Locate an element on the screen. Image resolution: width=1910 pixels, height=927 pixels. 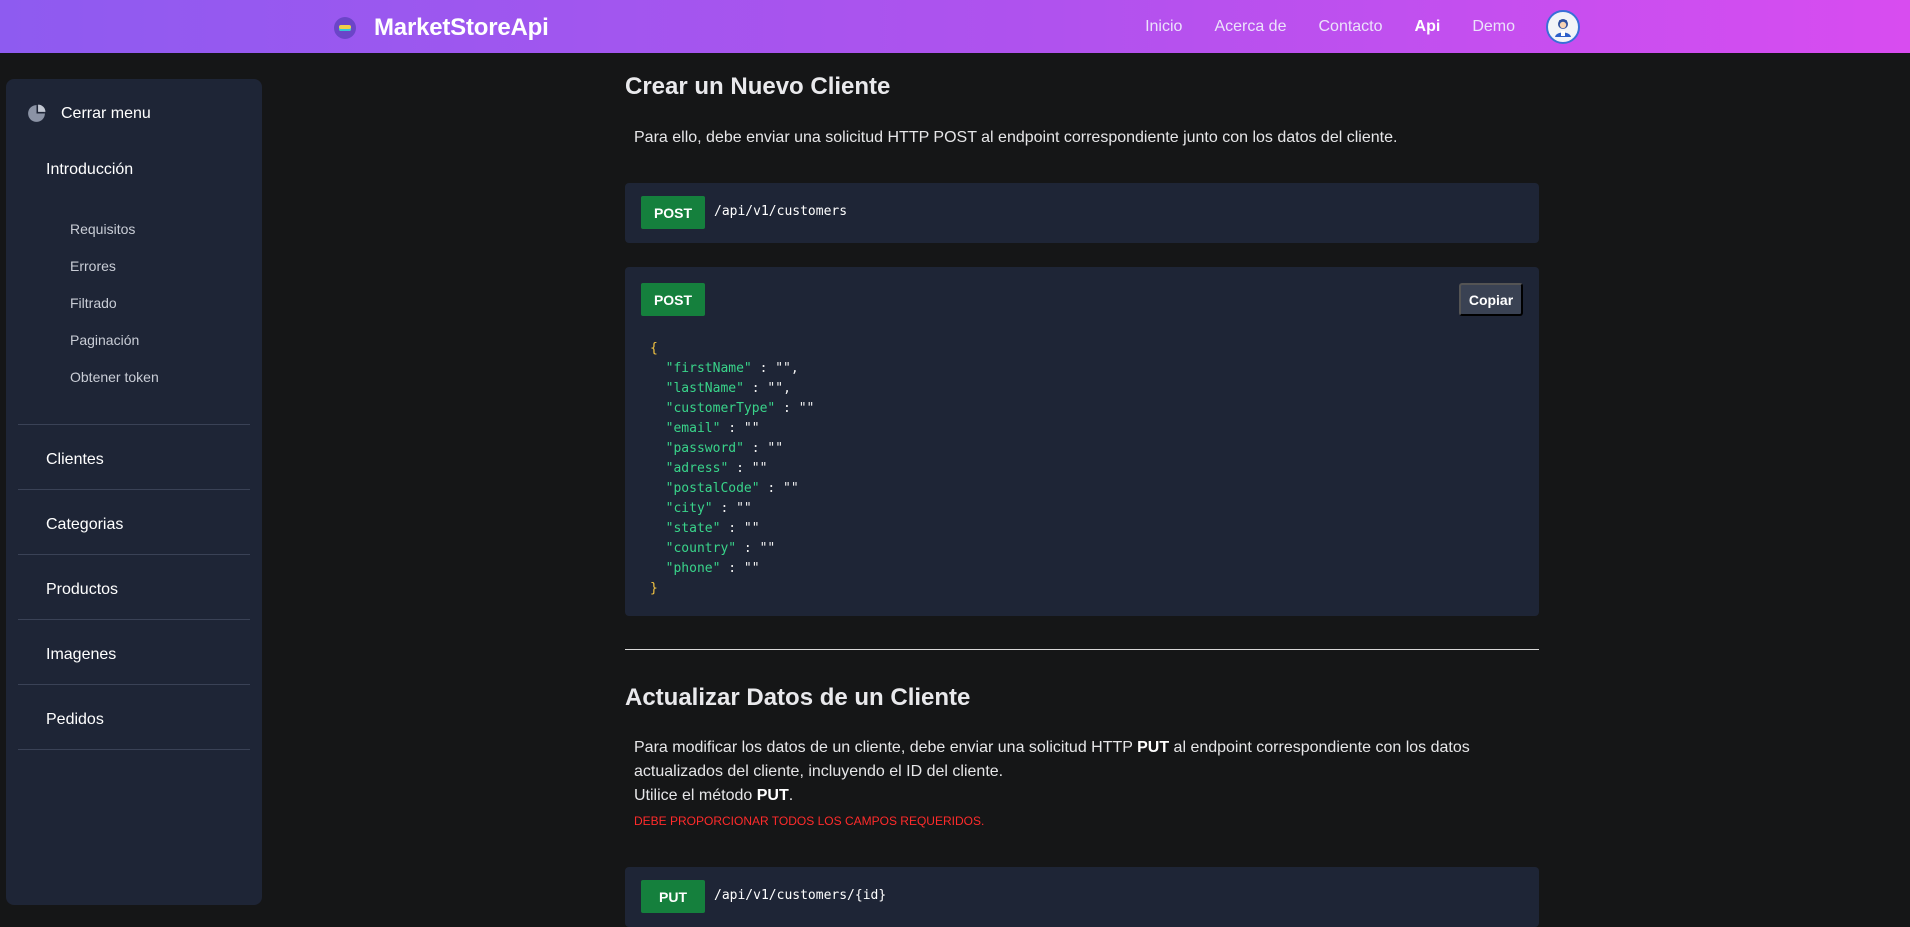
pie-chart-icon is located at coordinates (37, 113).